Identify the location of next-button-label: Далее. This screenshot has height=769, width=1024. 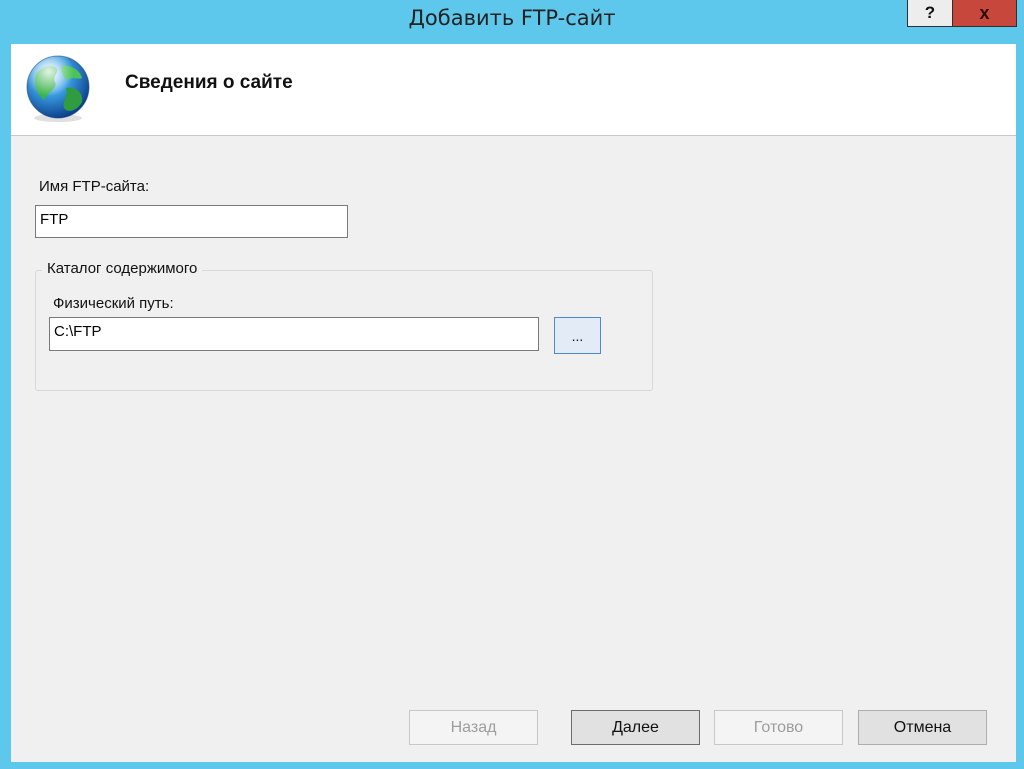
(635, 727).